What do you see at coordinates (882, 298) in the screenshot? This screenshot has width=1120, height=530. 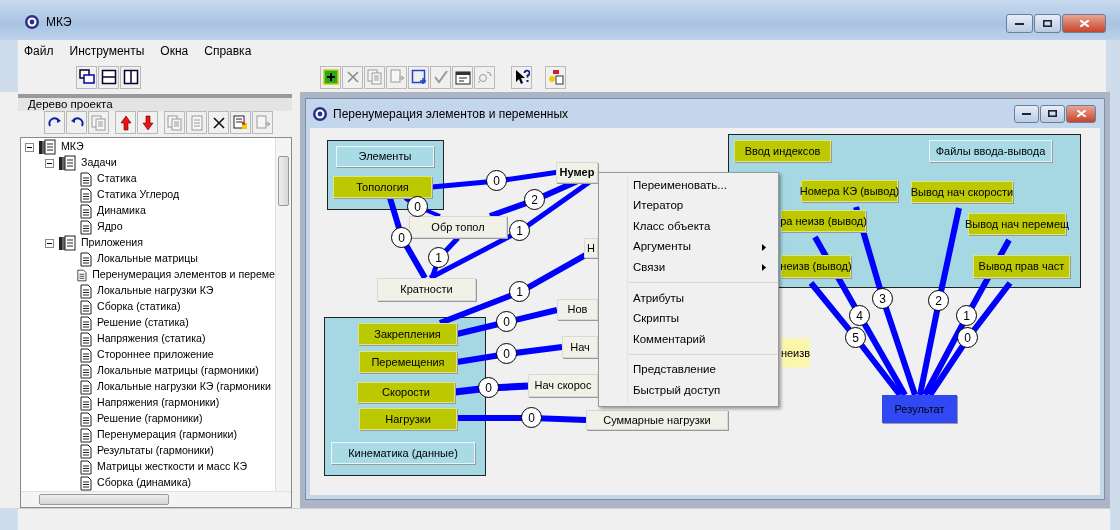 I see `link-count: 3` at bounding box center [882, 298].